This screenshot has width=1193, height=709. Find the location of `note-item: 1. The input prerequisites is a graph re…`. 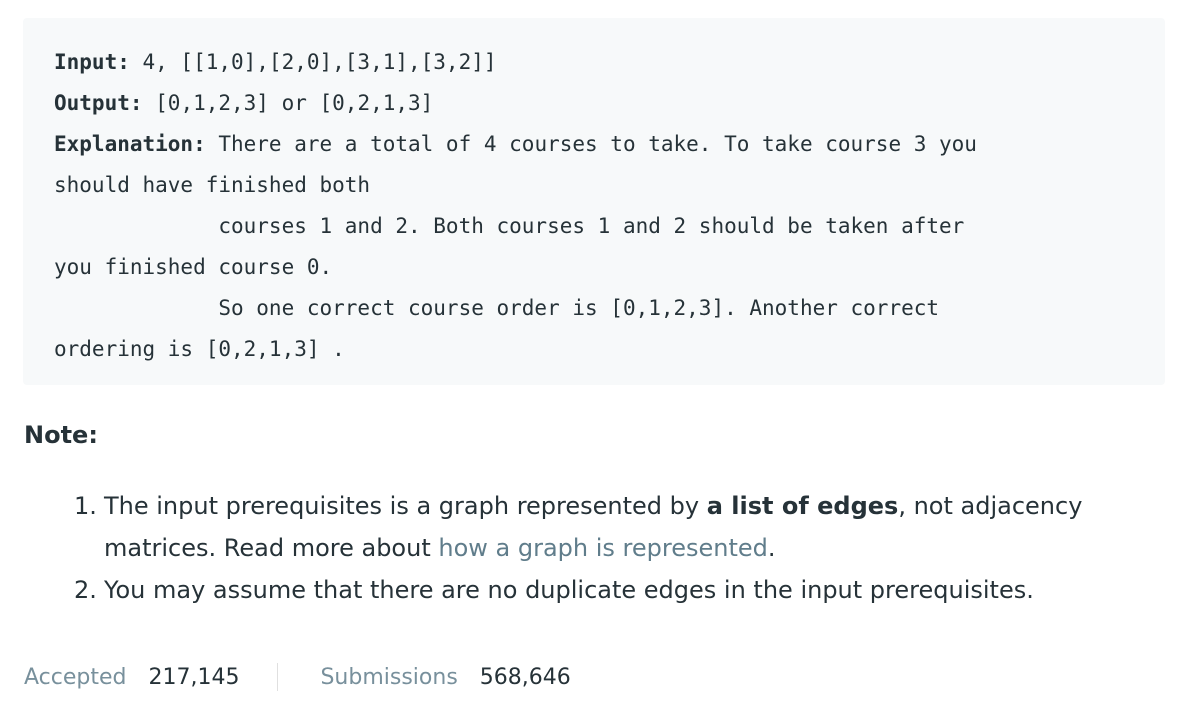

note-item: 1. The input prerequisites is a graph re… is located at coordinates (584, 527).